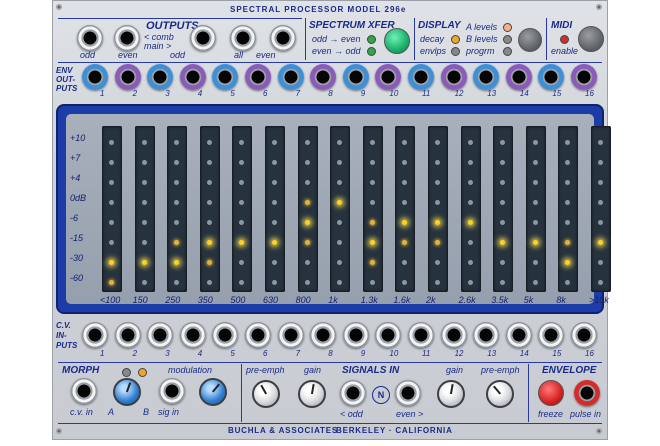  I want to click on db-scale-label: -6, so click(74, 218).